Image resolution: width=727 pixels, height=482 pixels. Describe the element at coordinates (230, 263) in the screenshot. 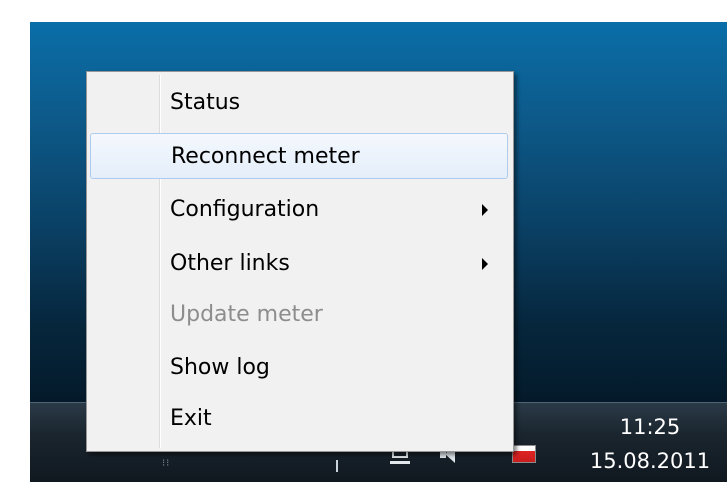

I see `menu-item-label: Other links` at that location.